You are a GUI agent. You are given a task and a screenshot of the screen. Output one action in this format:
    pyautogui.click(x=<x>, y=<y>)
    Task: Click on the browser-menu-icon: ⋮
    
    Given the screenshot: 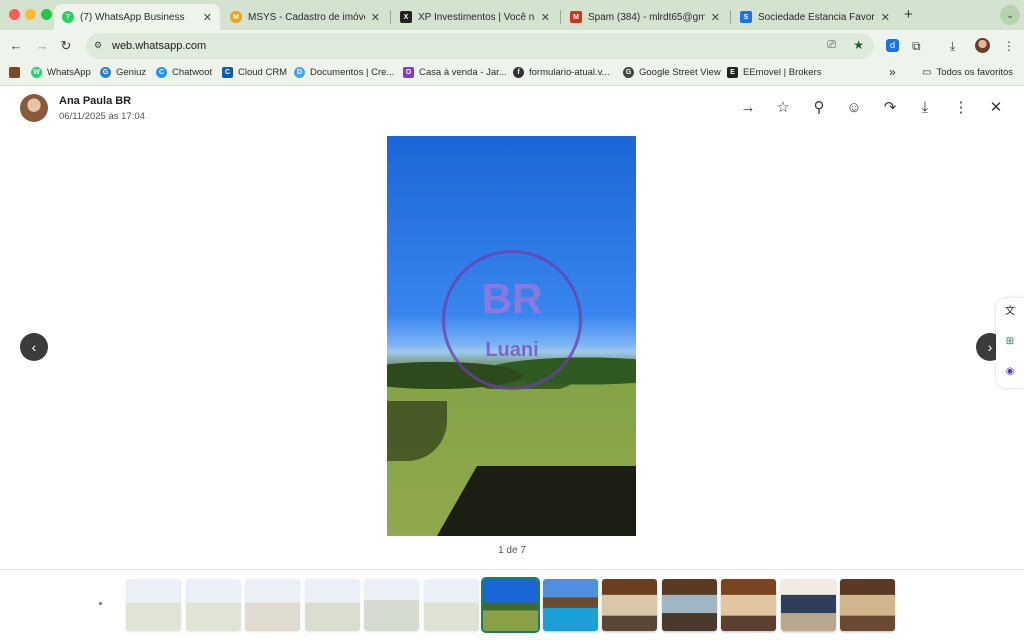 What is the action you would take?
    pyautogui.click(x=1009, y=46)
    